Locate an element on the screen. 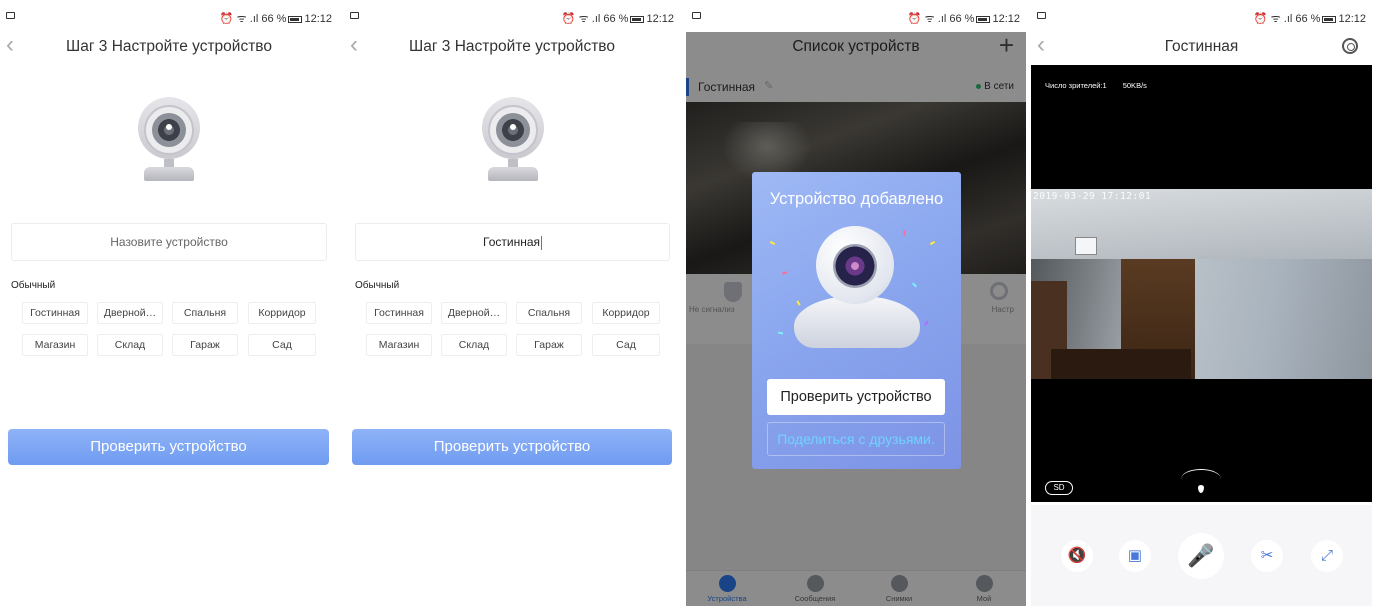  control-bar: 🔇 ▣ 🎤 ✂ ⤢ is located at coordinates (1201, 555).